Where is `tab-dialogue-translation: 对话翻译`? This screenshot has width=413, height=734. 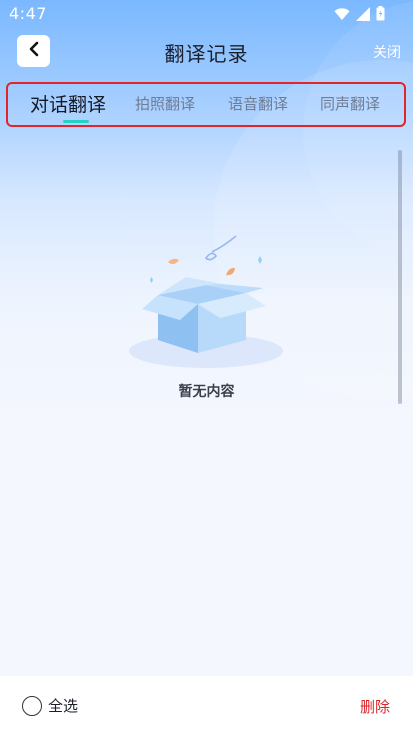
tab-dialogue-translation: 对话翻译 is located at coordinates (68, 103).